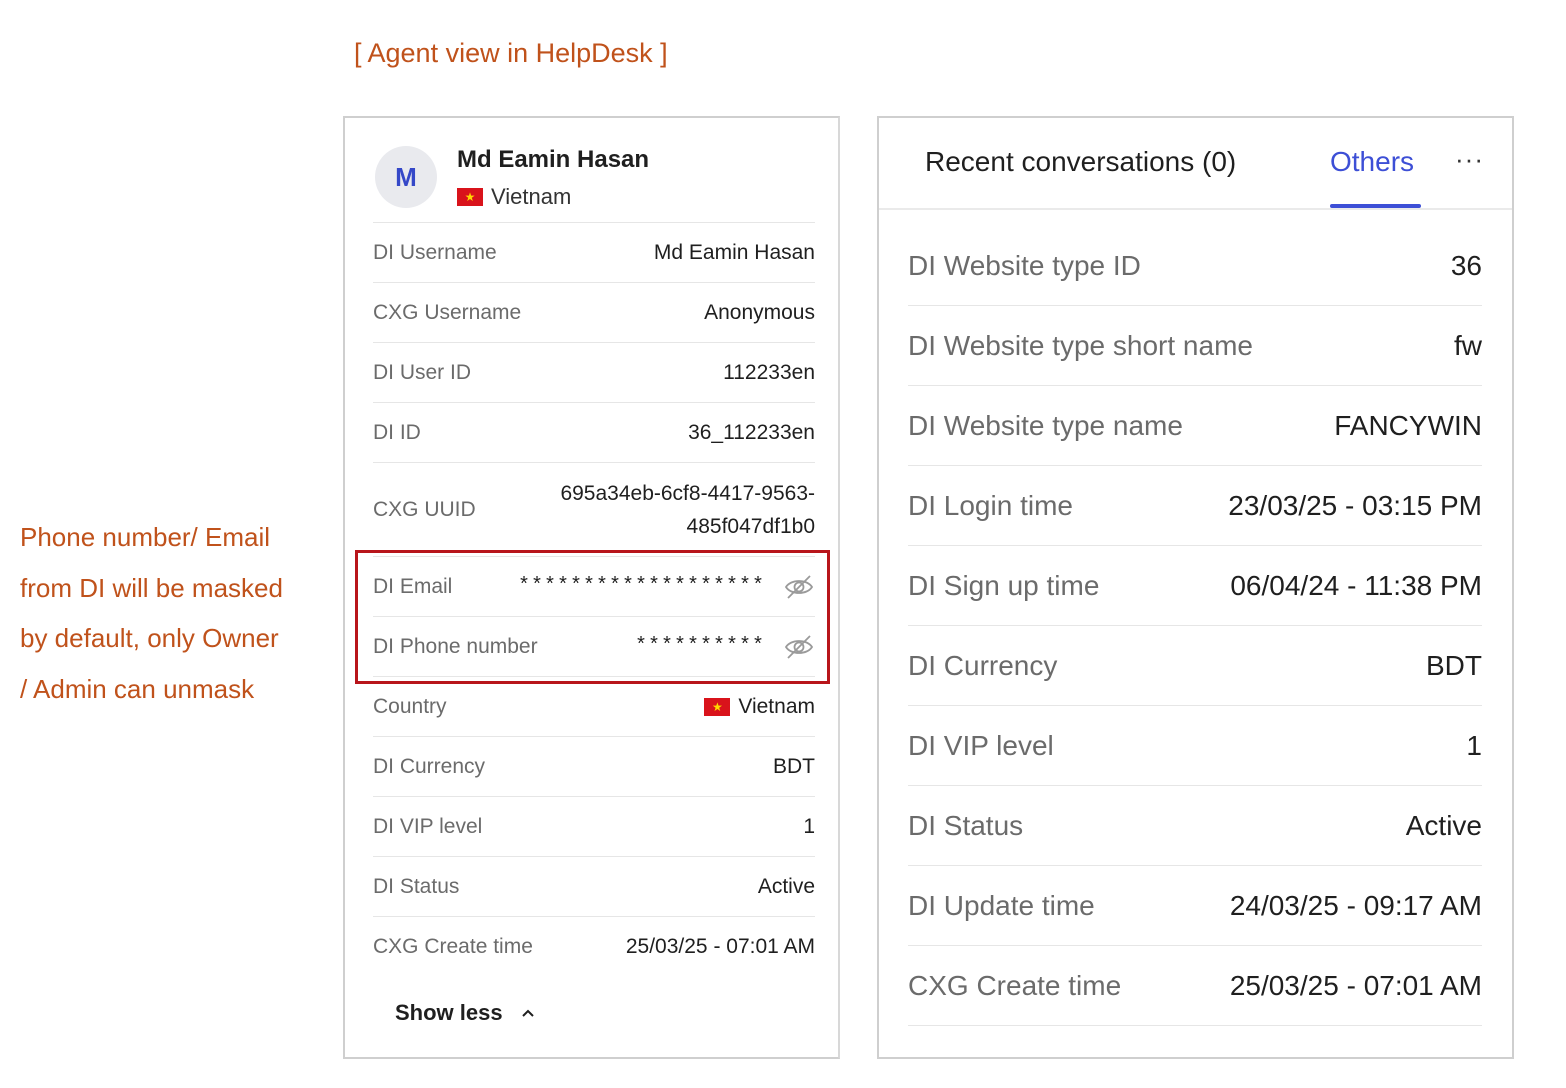  What do you see at coordinates (1195, 666) in the screenshot?
I see `attribute-row-currency: DI Currency BDT` at bounding box center [1195, 666].